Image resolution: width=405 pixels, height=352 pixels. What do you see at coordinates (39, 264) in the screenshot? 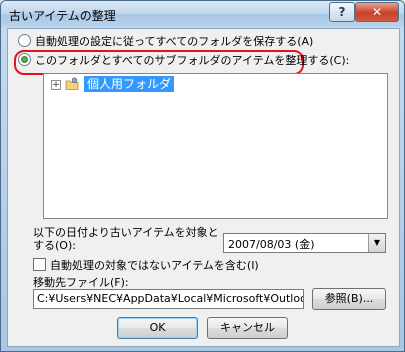
I see `include-items-checkbox` at bounding box center [39, 264].